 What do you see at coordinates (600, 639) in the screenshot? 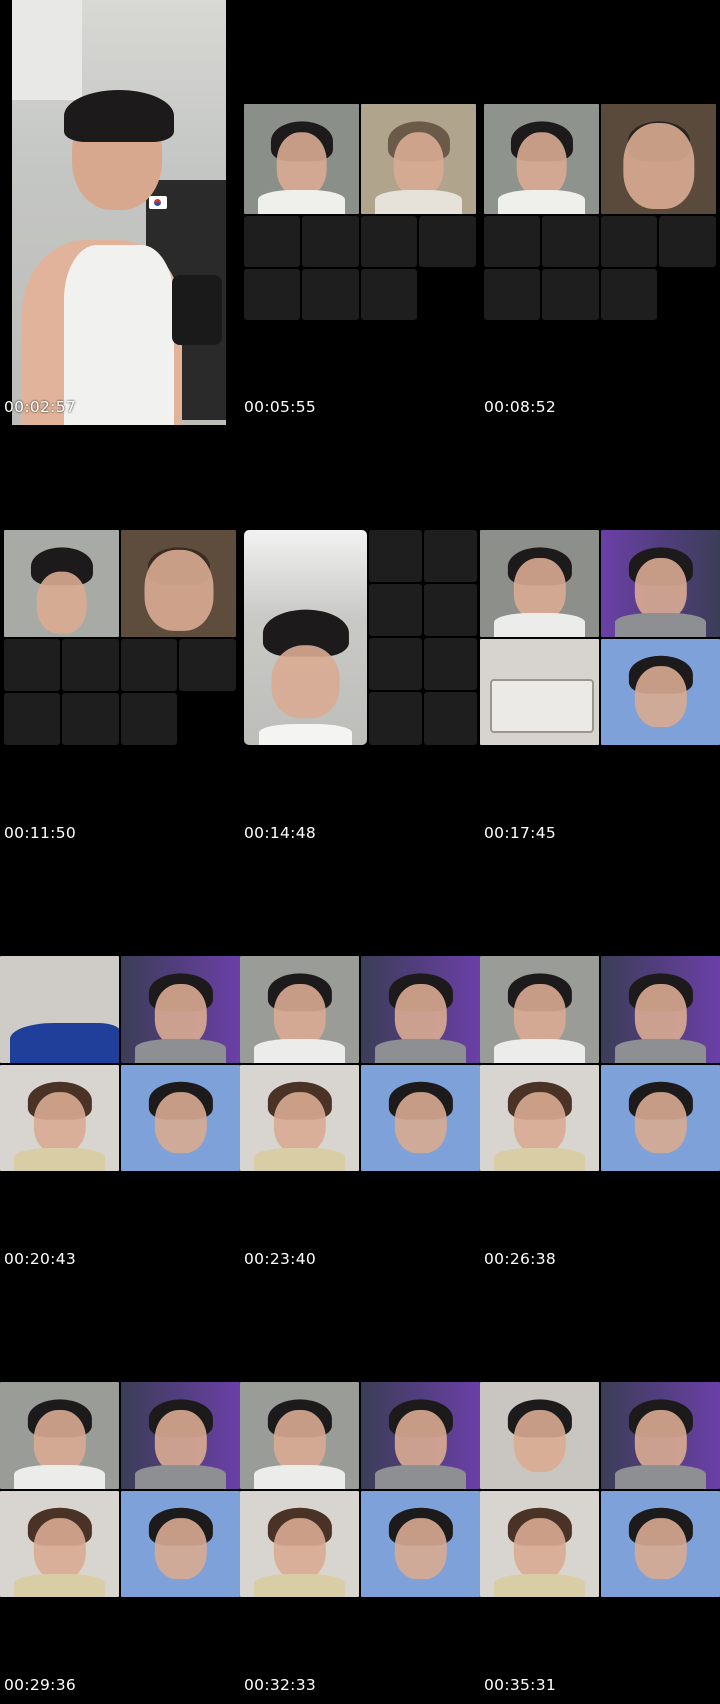
I see `frame-6: 00:17:45` at bounding box center [600, 639].